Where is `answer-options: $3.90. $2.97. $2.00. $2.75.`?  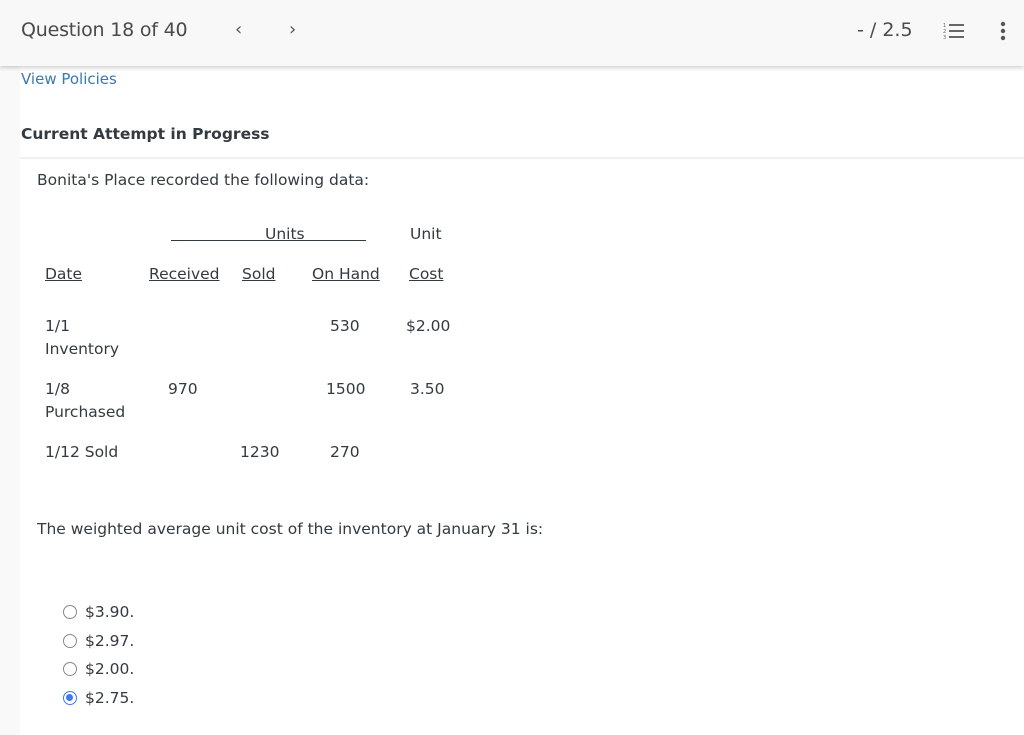
answer-options: $3.90. $2.97. $2.00. $2.75. is located at coordinates (98, 655).